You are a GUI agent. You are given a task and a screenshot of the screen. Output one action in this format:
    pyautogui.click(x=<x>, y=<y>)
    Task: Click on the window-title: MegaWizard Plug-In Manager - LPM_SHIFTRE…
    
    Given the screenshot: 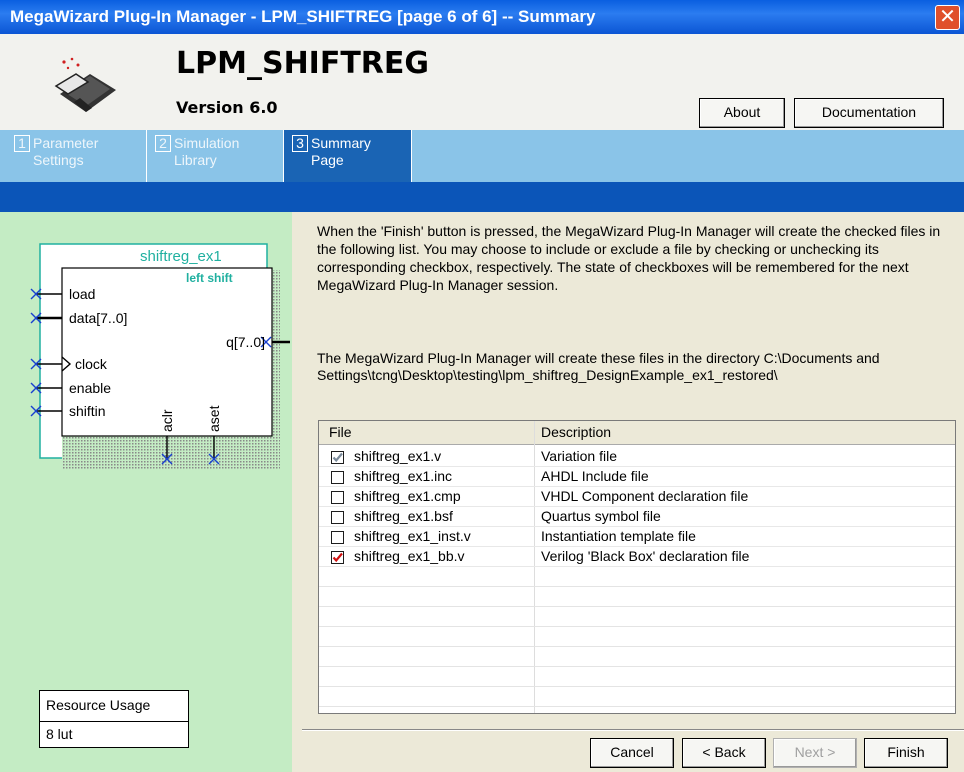 What is the action you would take?
    pyautogui.click(x=303, y=16)
    